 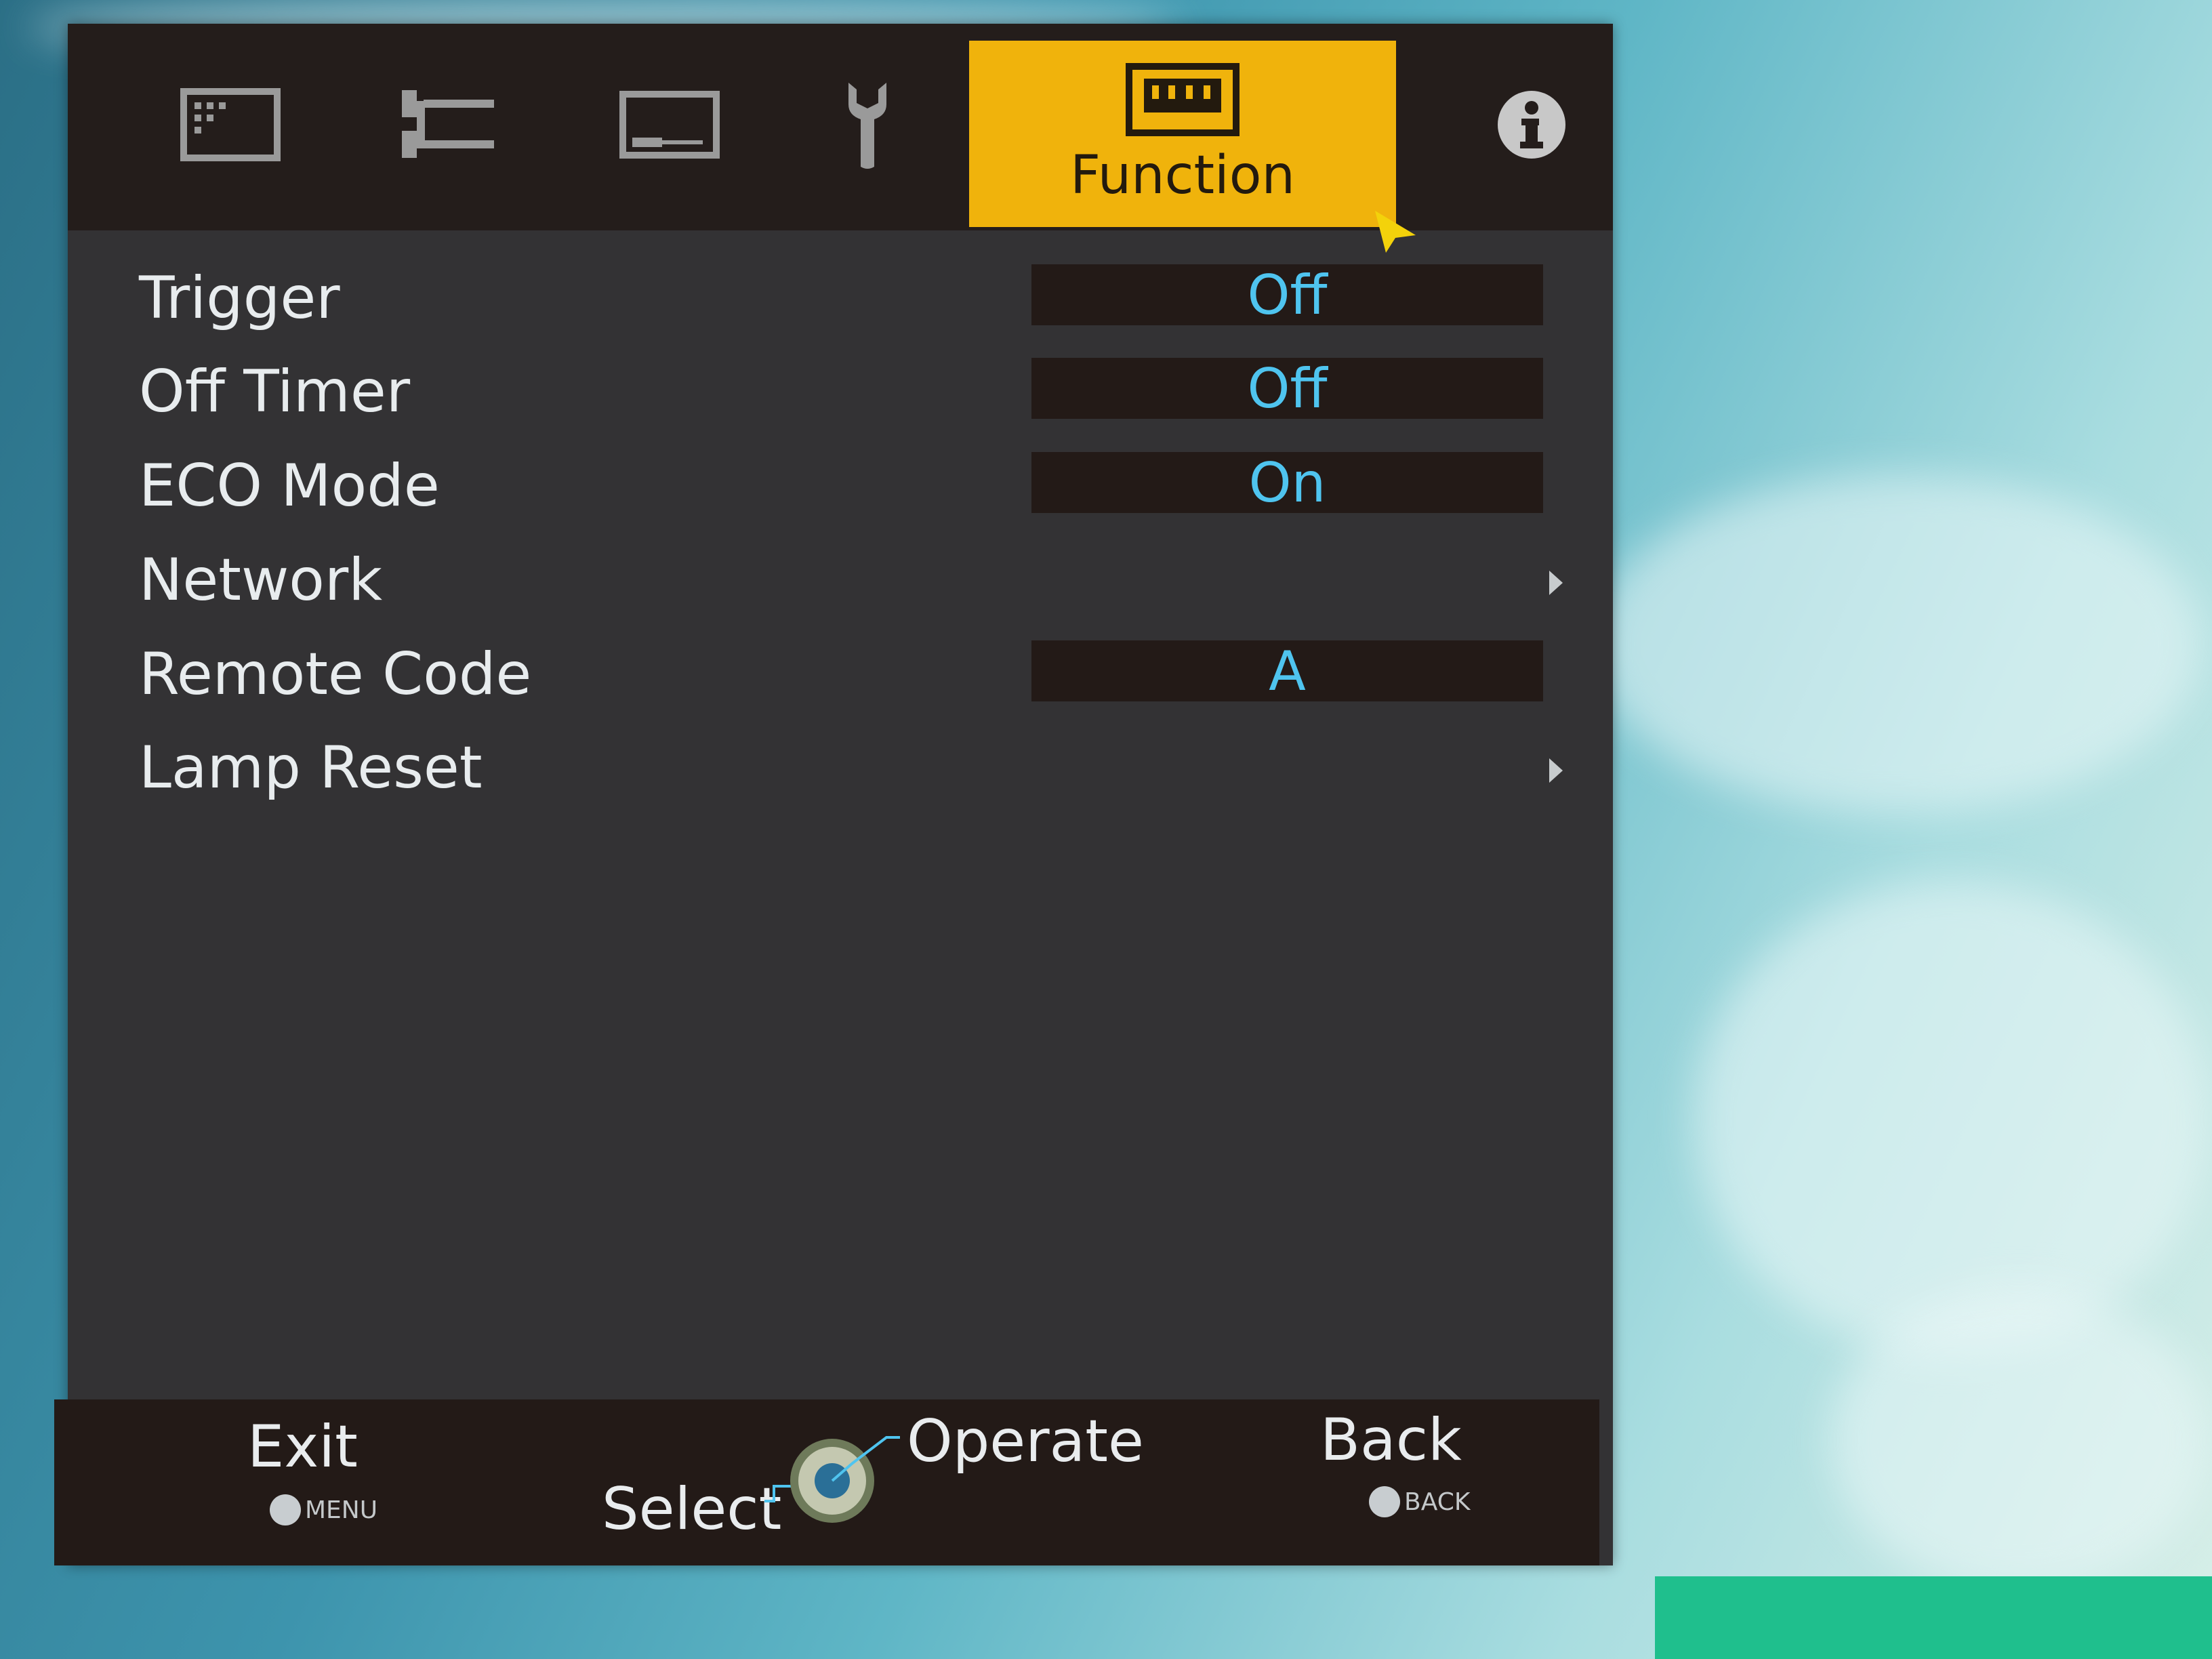 What do you see at coordinates (1933, 1617) in the screenshot?
I see `green-strip` at bounding box center [1933, 1617].